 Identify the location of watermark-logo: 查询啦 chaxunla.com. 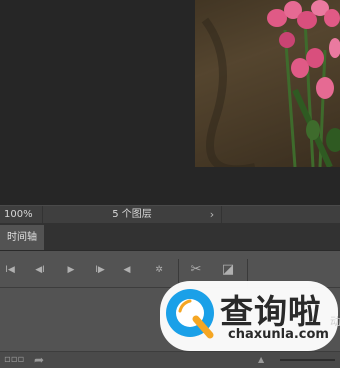
(249, 316).